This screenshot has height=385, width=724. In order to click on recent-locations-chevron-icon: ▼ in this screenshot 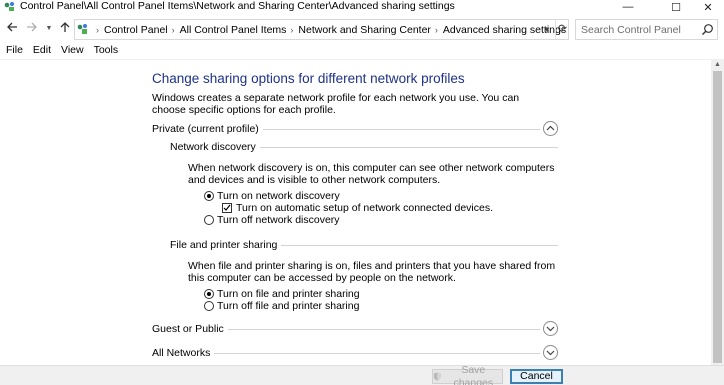, I will do `click(49, 29)`.